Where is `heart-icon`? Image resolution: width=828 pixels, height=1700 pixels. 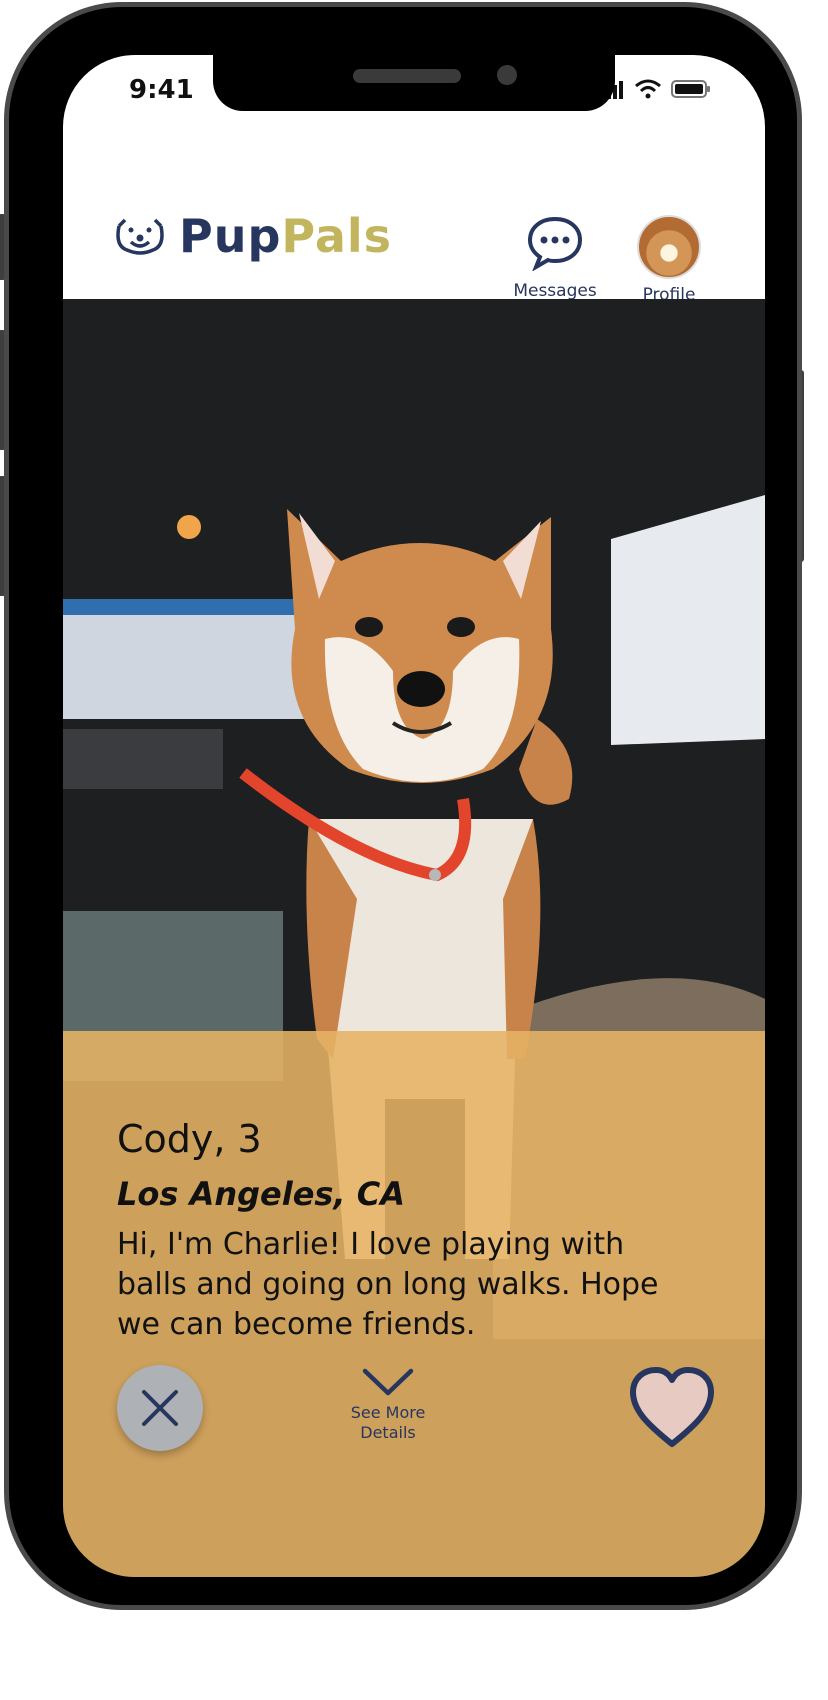 heart-icon is located at coordinates (672, 1407).